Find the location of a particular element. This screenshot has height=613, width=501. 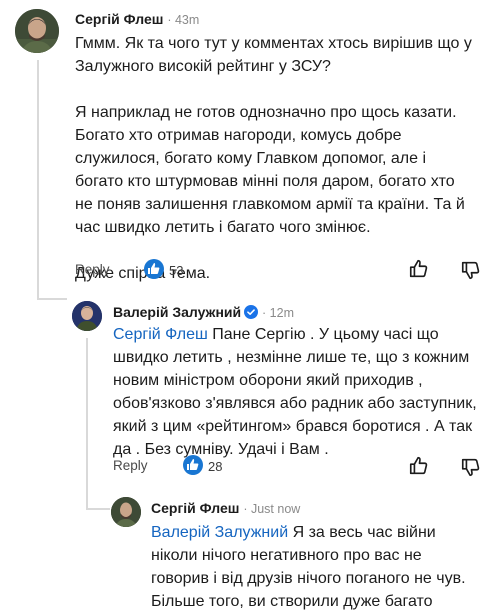

comment-author: Сергій Флеш · 43m is located at coordinates (137, 19).